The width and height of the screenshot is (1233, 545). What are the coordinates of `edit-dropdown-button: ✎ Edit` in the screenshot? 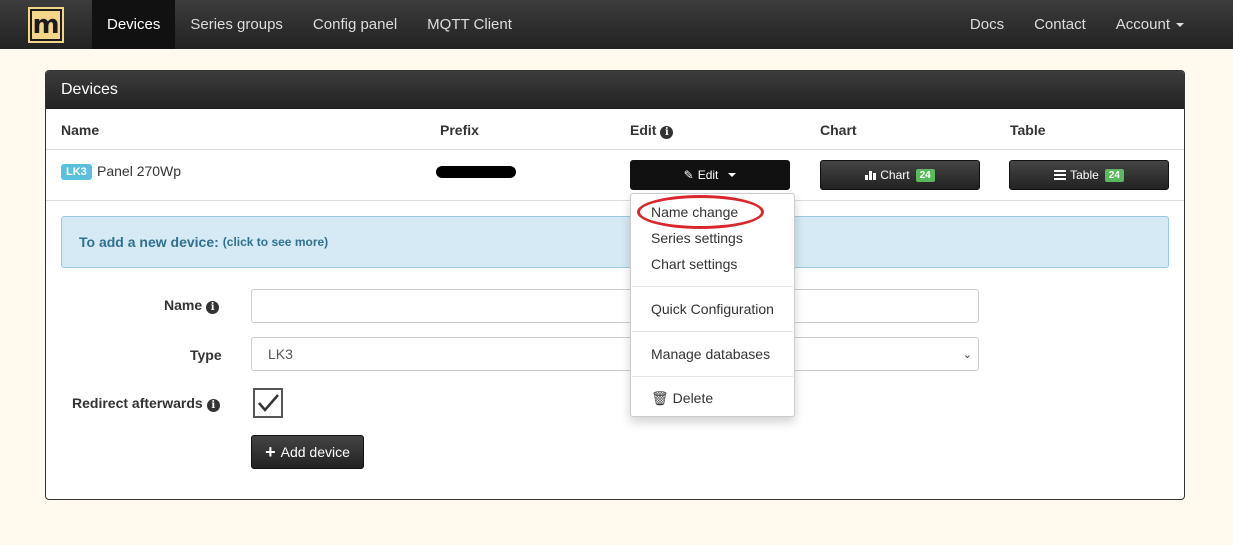 It's located at (710, 175).